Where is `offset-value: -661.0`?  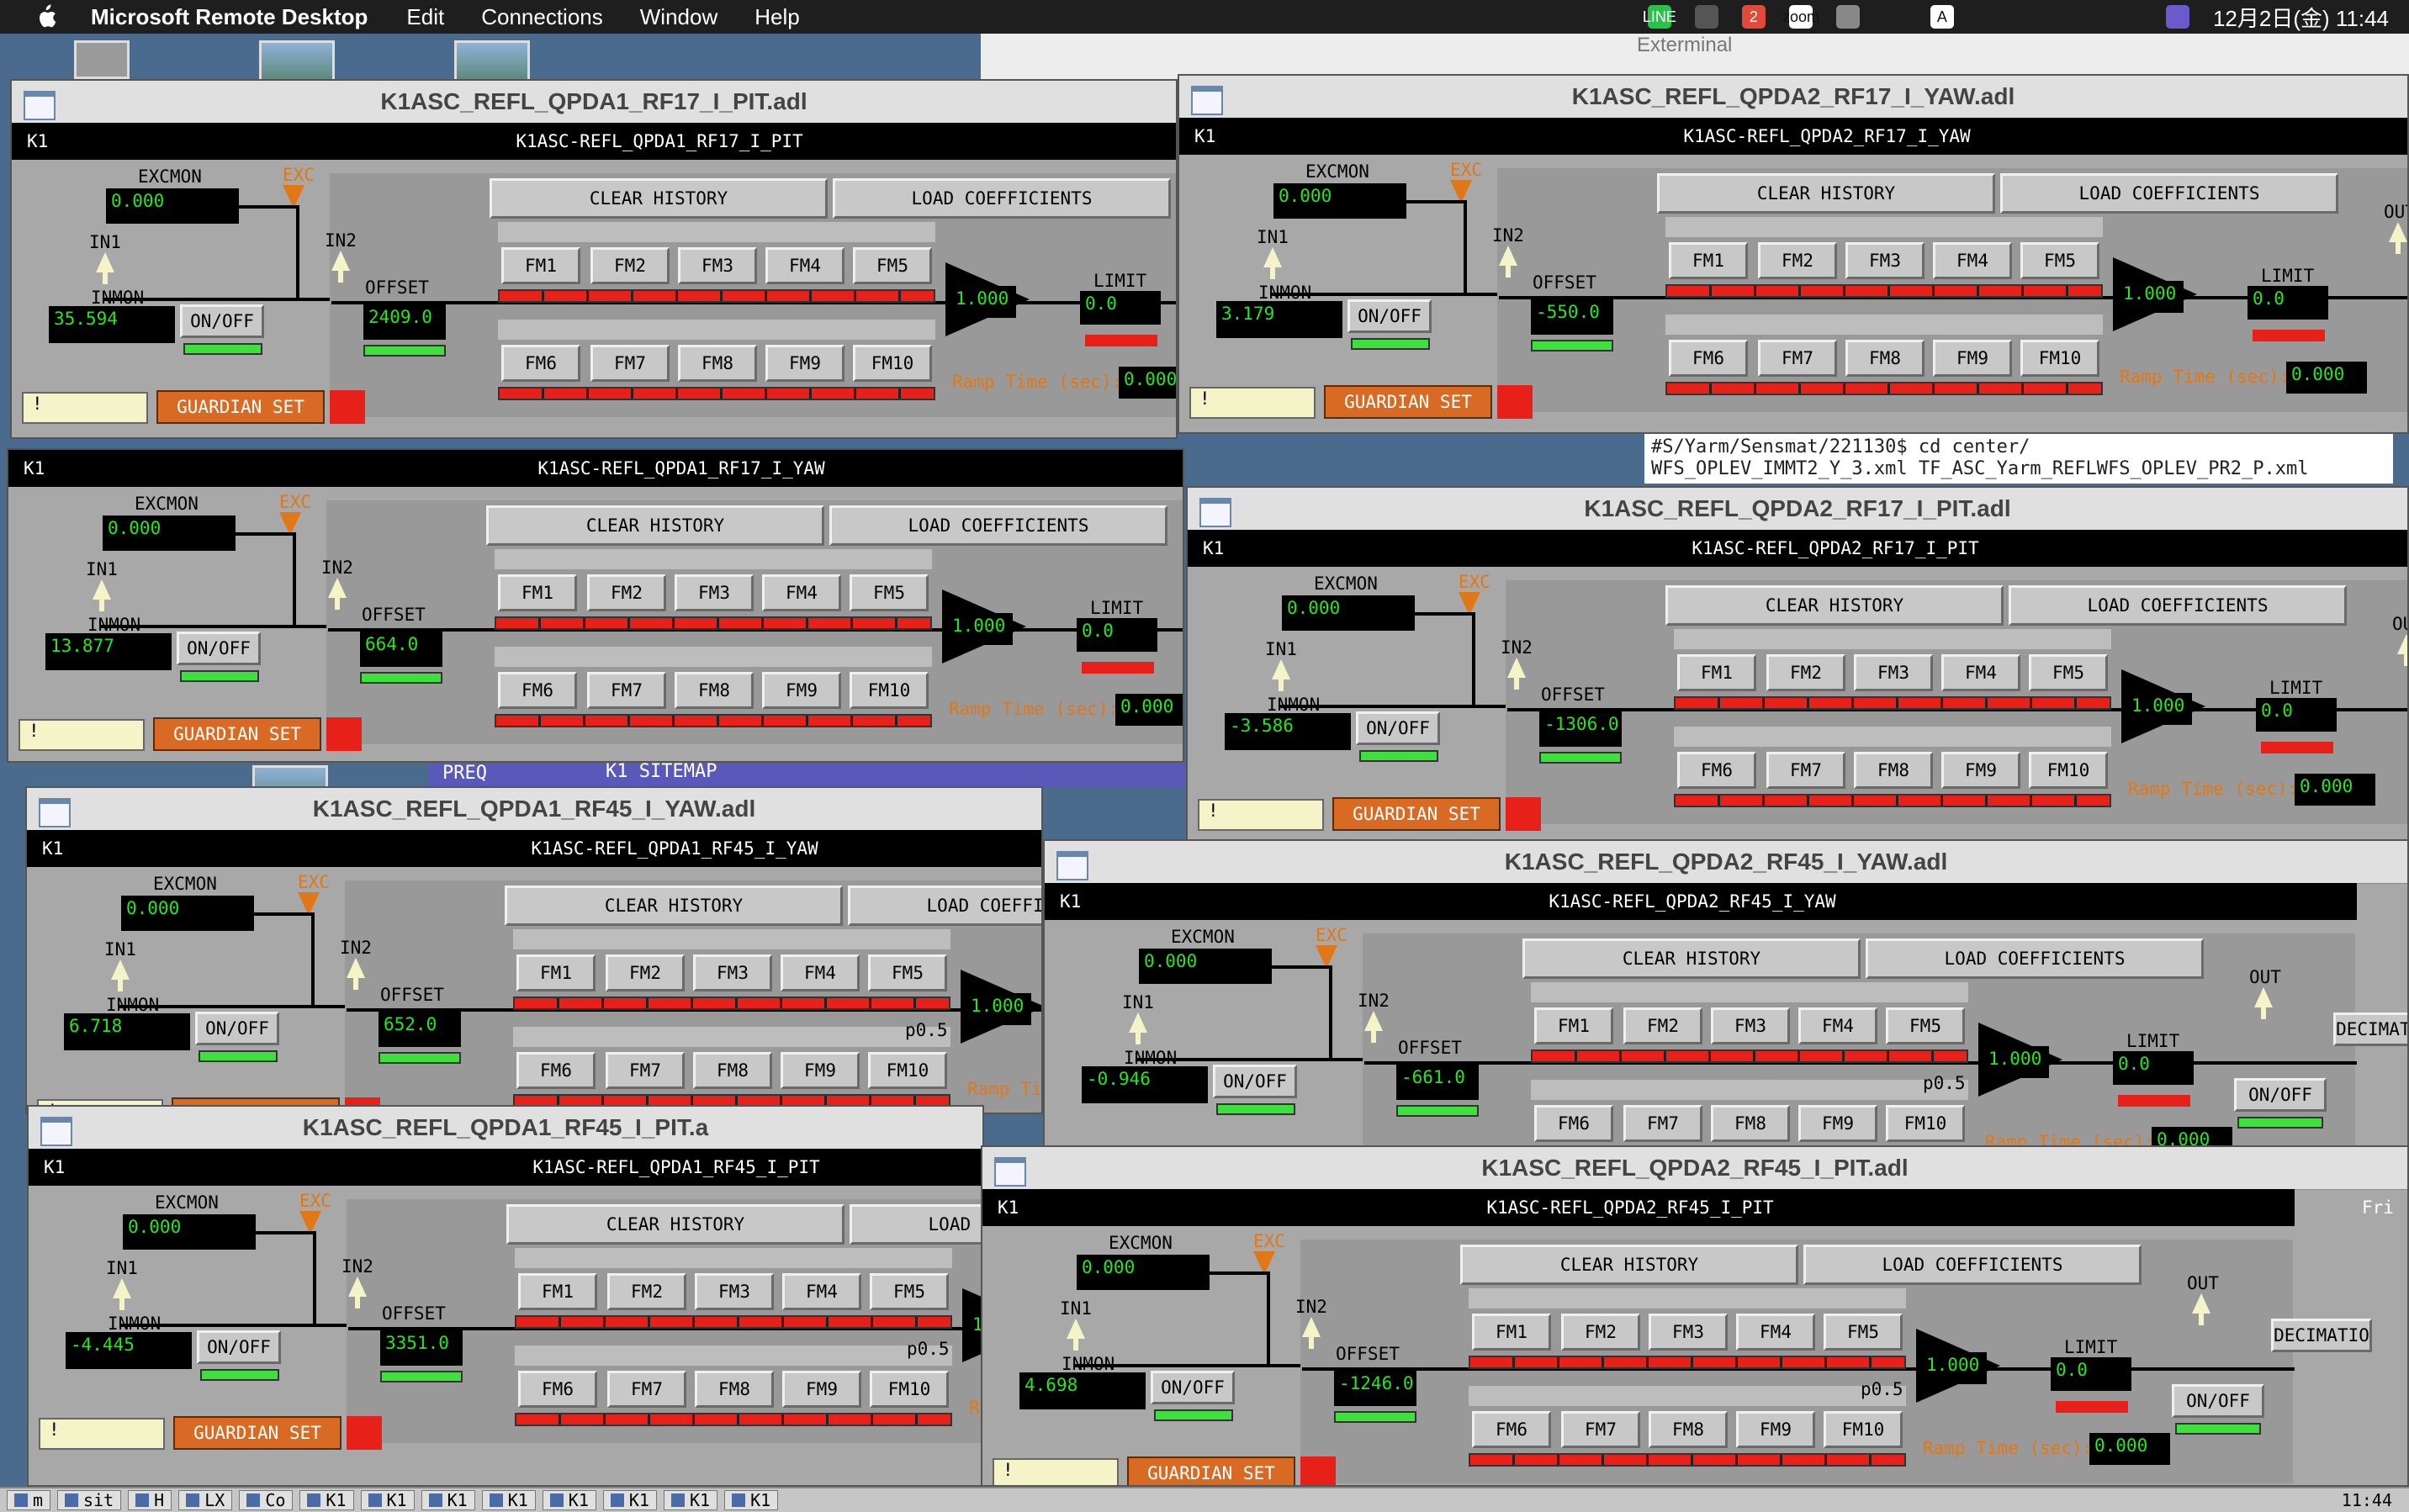
offset-value: -661.0 is located at coordinates (1437, 1082).